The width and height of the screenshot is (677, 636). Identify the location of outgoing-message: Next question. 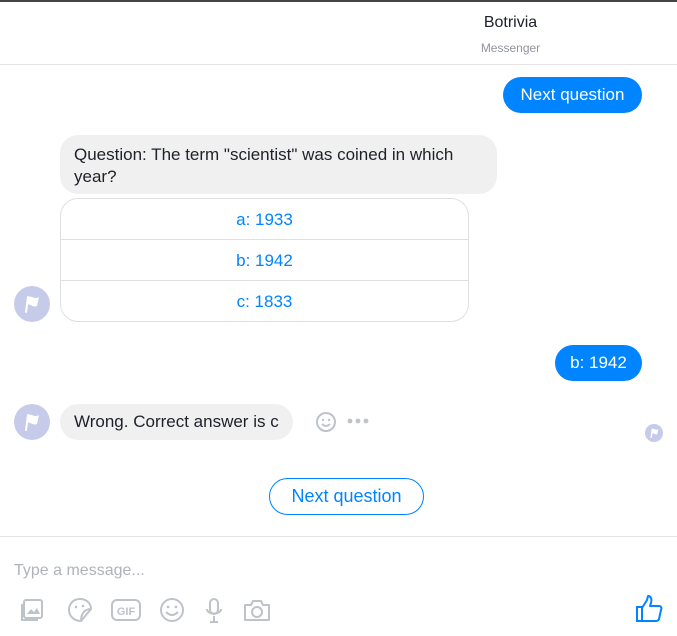
(572, 95).